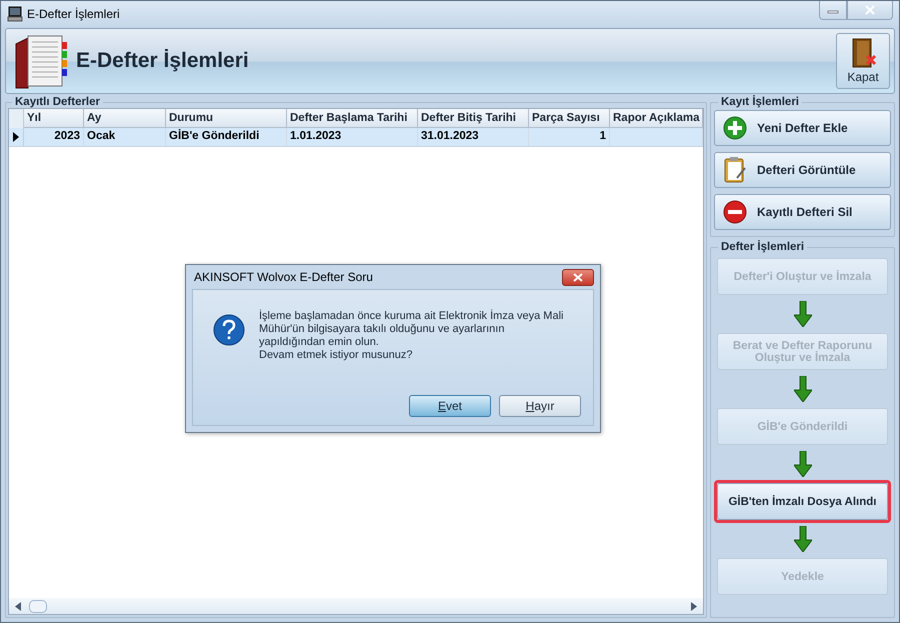 This screenshot has height=623, width=900. Describe the element at coordinates (569, 118) in the screenshot. I see `column-header: Parça Sayısı` at that location.